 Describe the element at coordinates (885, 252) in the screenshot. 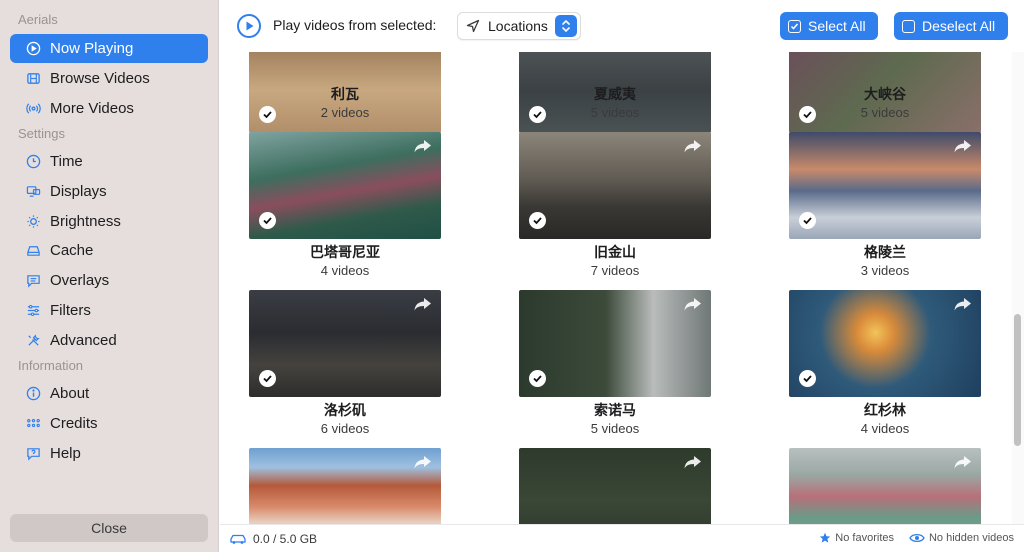

I see `location-name: 格陵兰` at that location.